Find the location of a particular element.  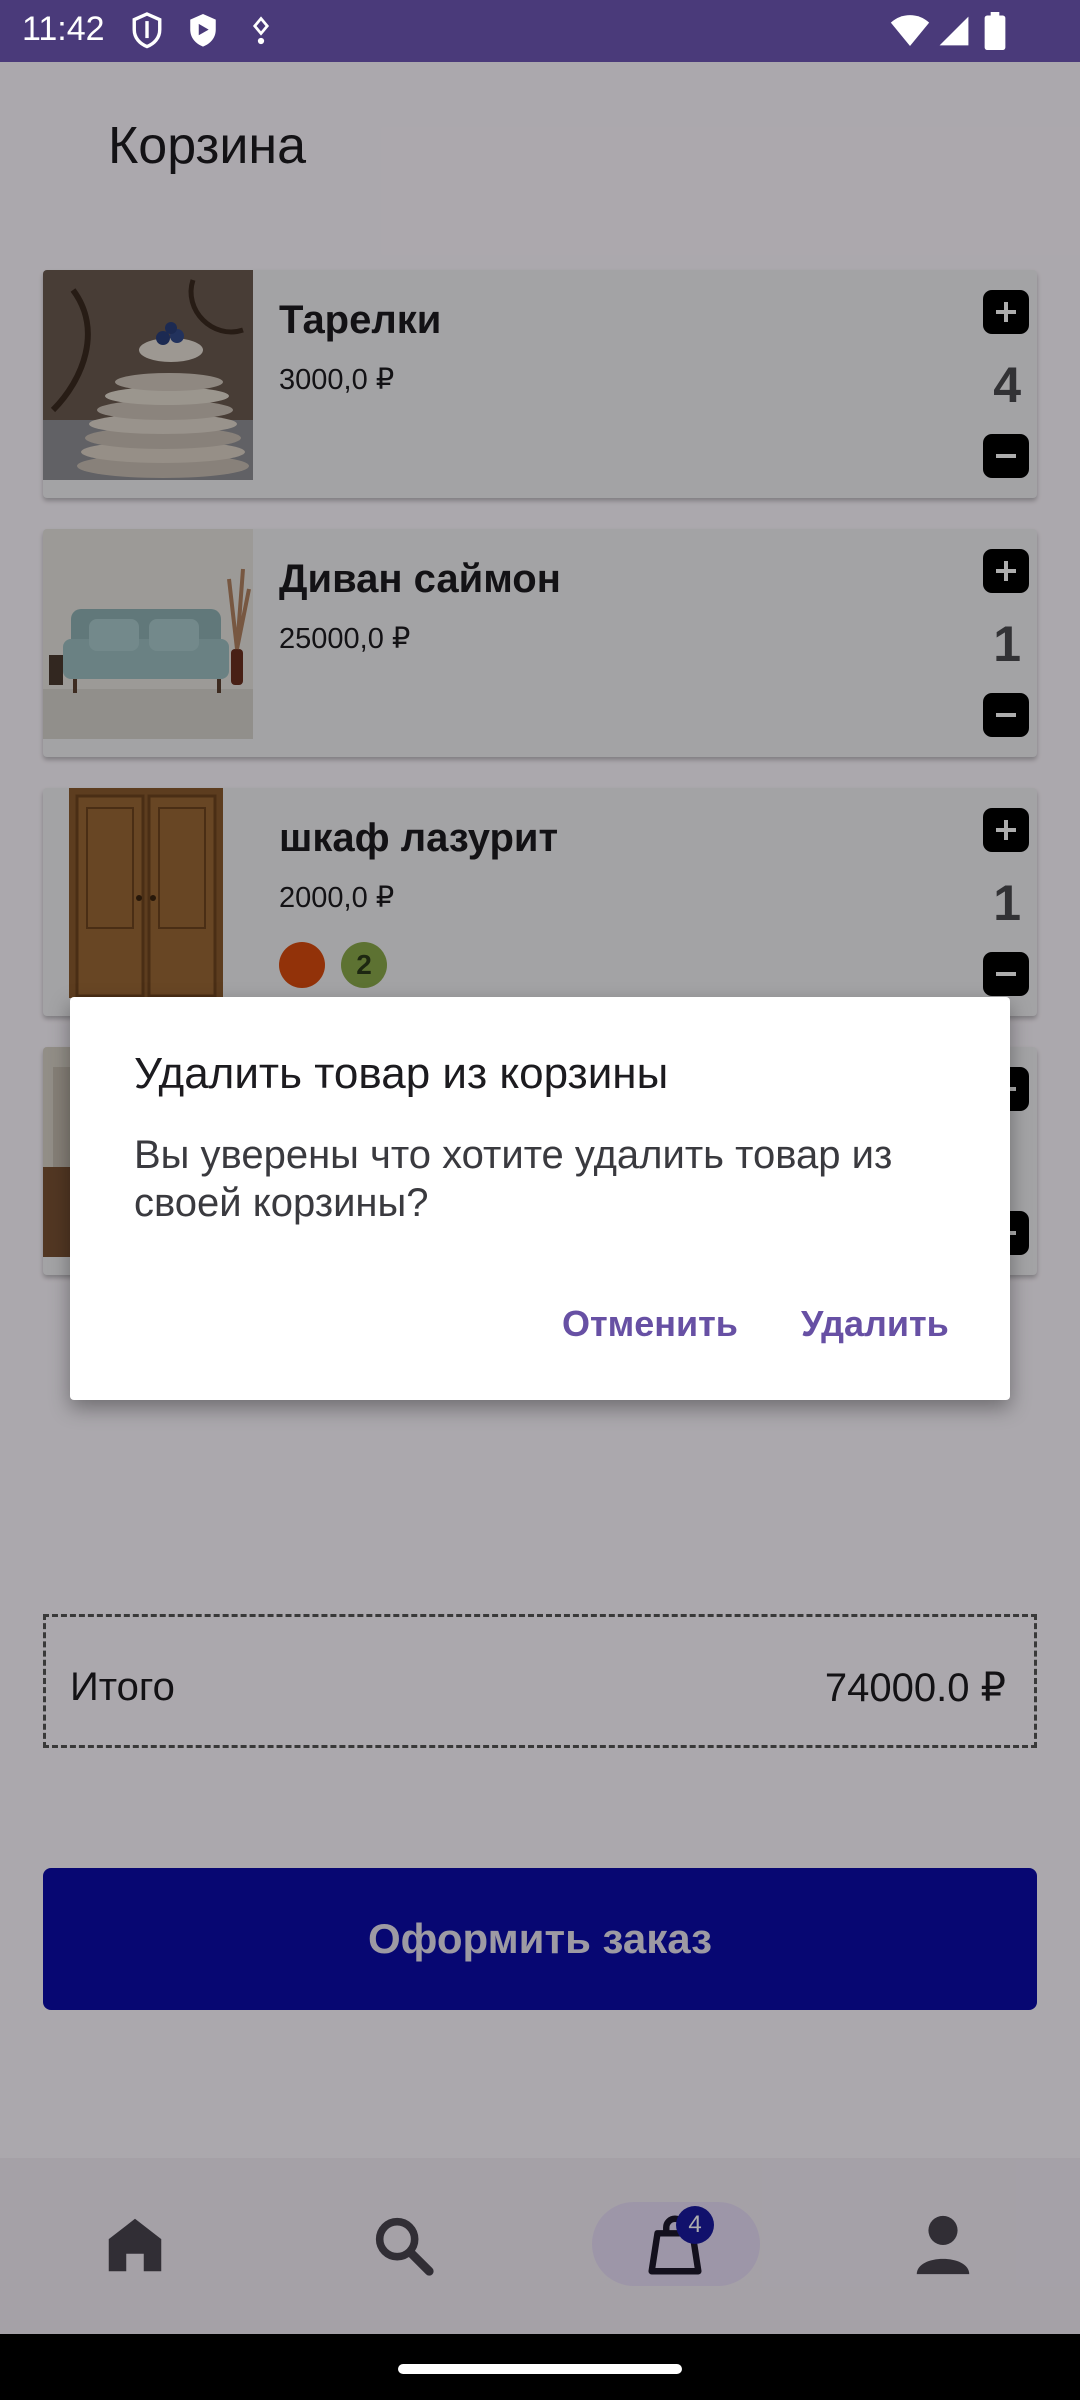

status-bar: 11:42 is located at coordinates (540, 31).